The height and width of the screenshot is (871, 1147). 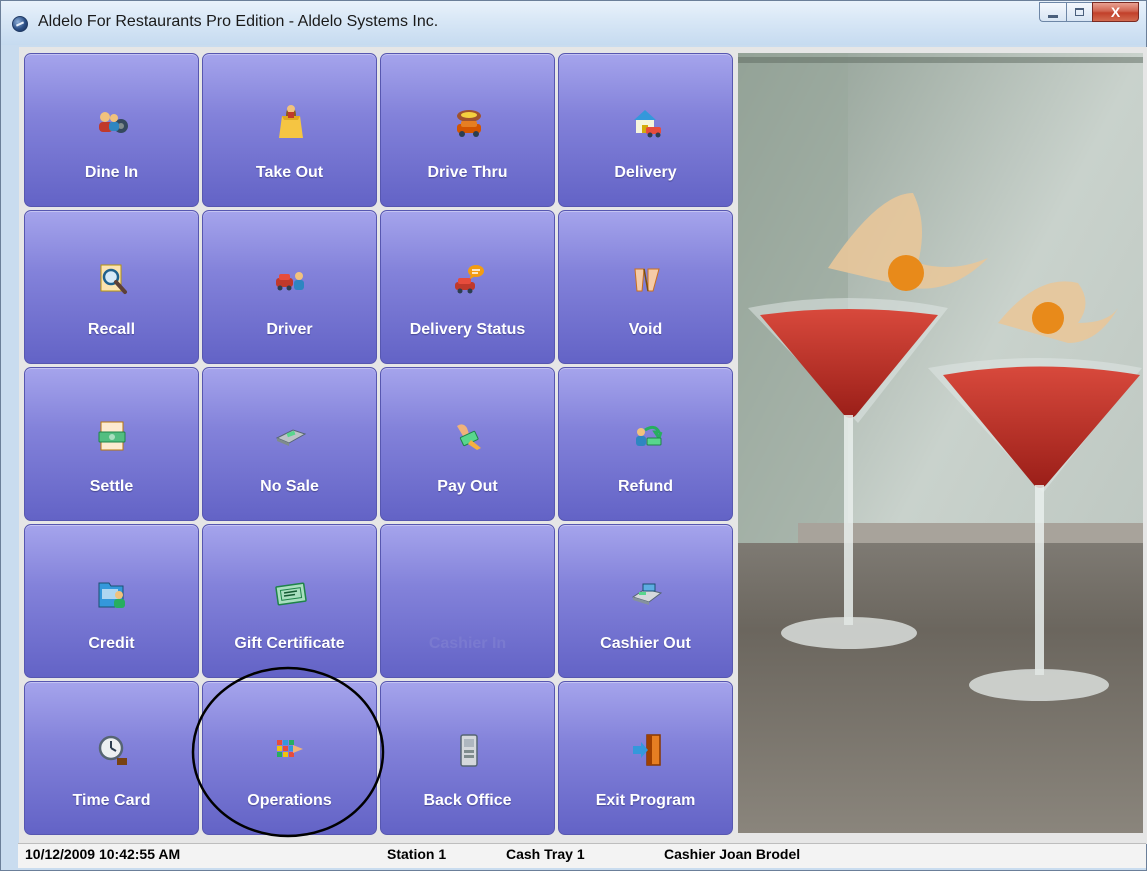 I want to click on tile-label: Cashier In, so click(x=467, y=643).